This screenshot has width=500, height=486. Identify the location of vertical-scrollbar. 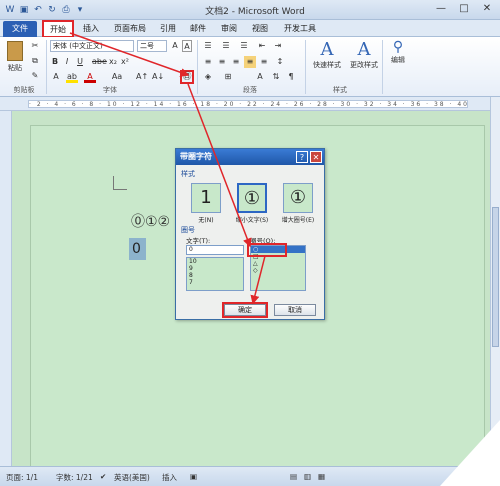
(495, 281).